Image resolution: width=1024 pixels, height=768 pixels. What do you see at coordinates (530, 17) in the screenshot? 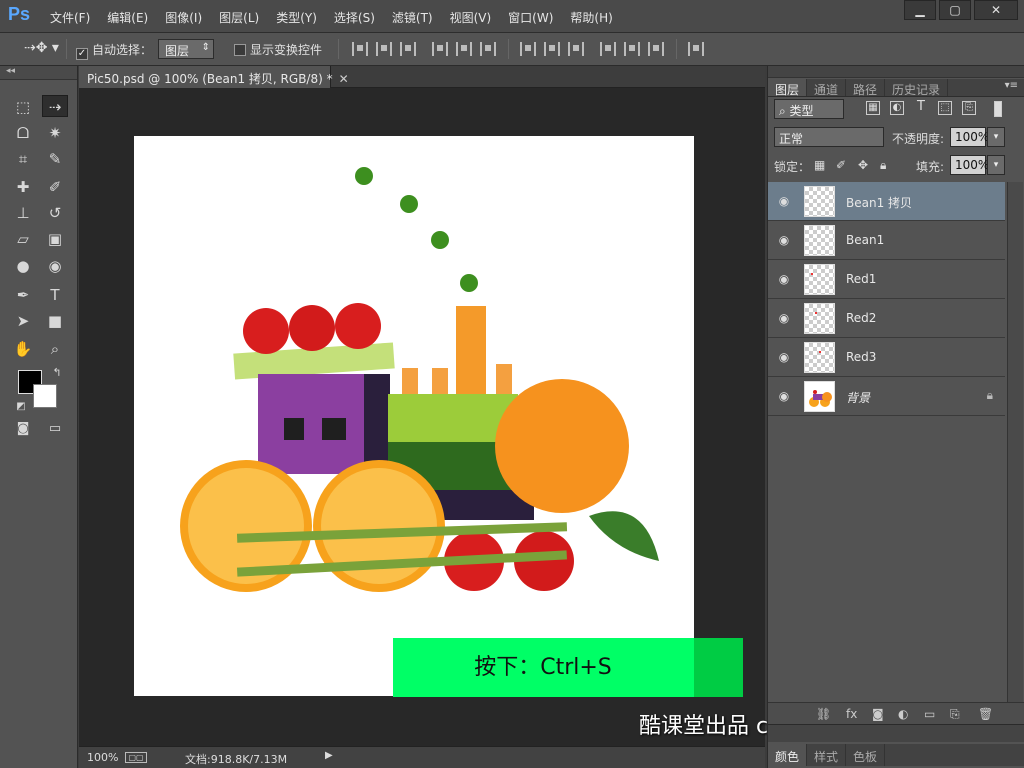
I see `menu-window: 窗口(W)` at bounding box center [530, 17].